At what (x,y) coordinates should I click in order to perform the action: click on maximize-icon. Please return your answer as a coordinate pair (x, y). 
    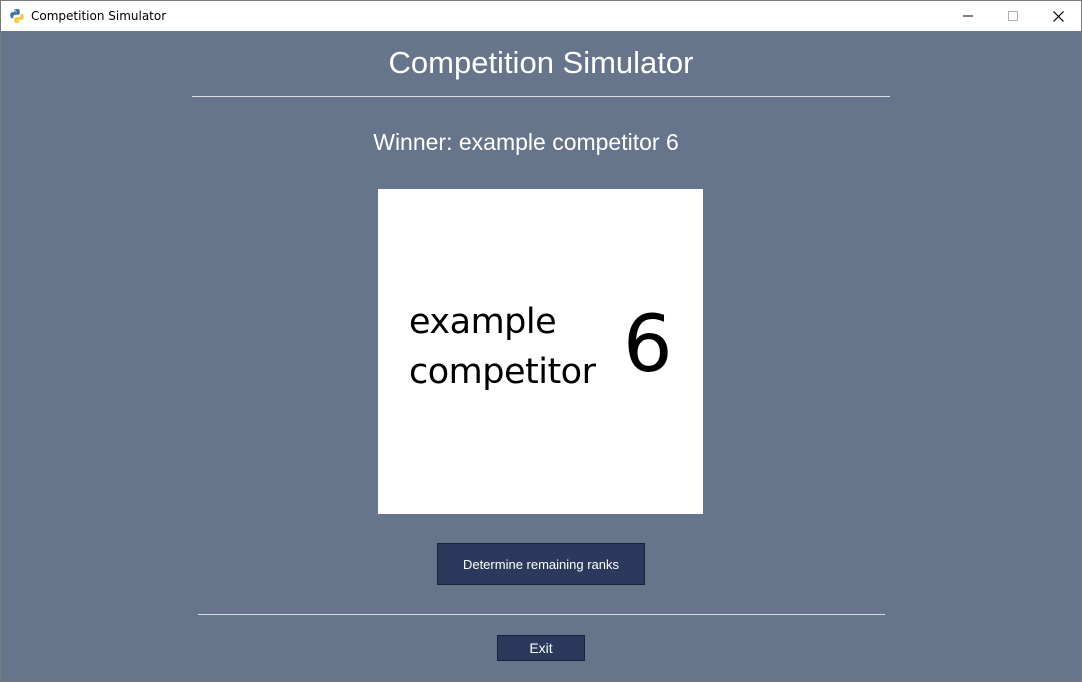
    Looking at the image, I should click on (1013, 16).